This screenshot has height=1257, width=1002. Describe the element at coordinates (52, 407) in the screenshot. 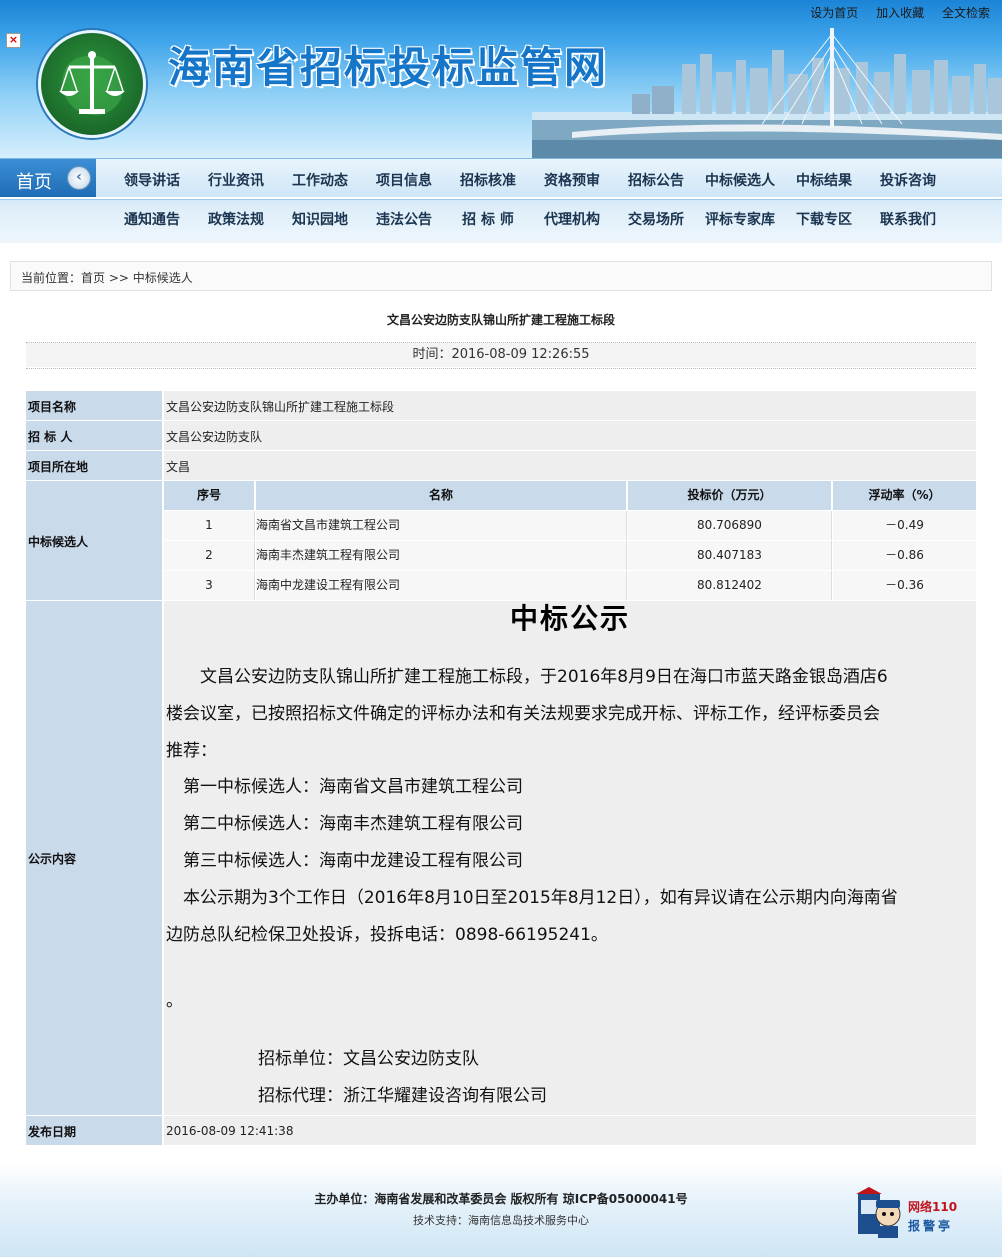

I see `project-name-label-text: 项目名称` at that location.